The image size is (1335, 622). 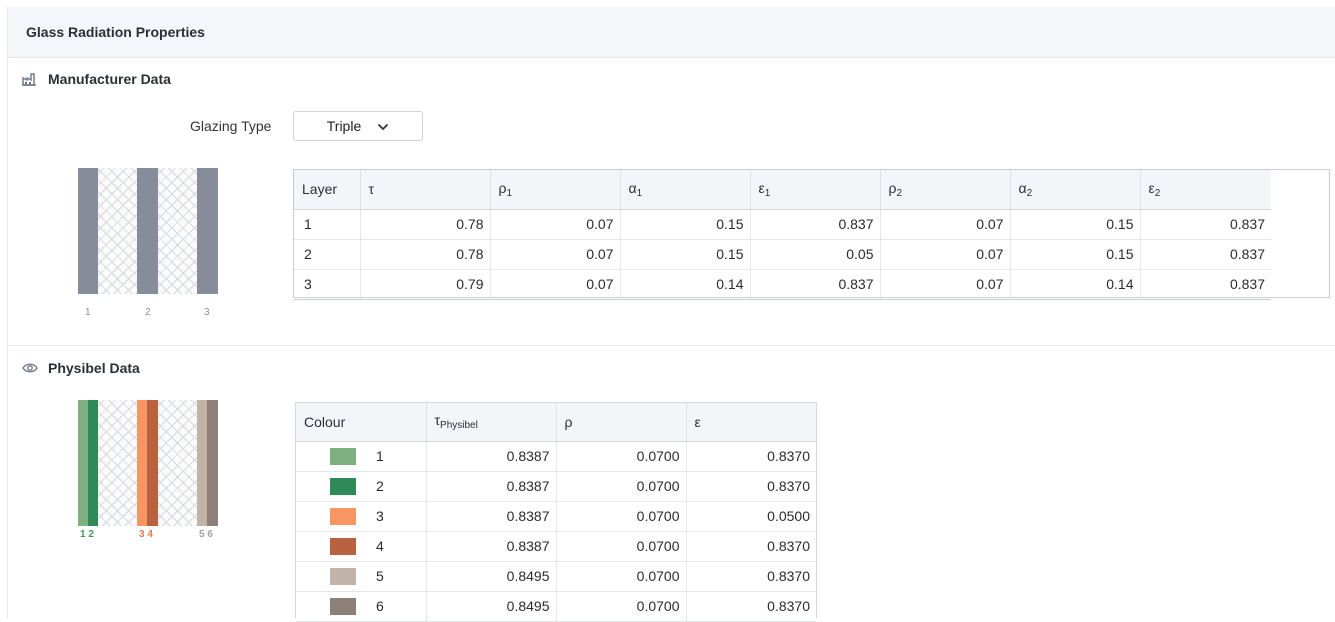 I want to click on layer-4-bar, so click(x=152, y=463).